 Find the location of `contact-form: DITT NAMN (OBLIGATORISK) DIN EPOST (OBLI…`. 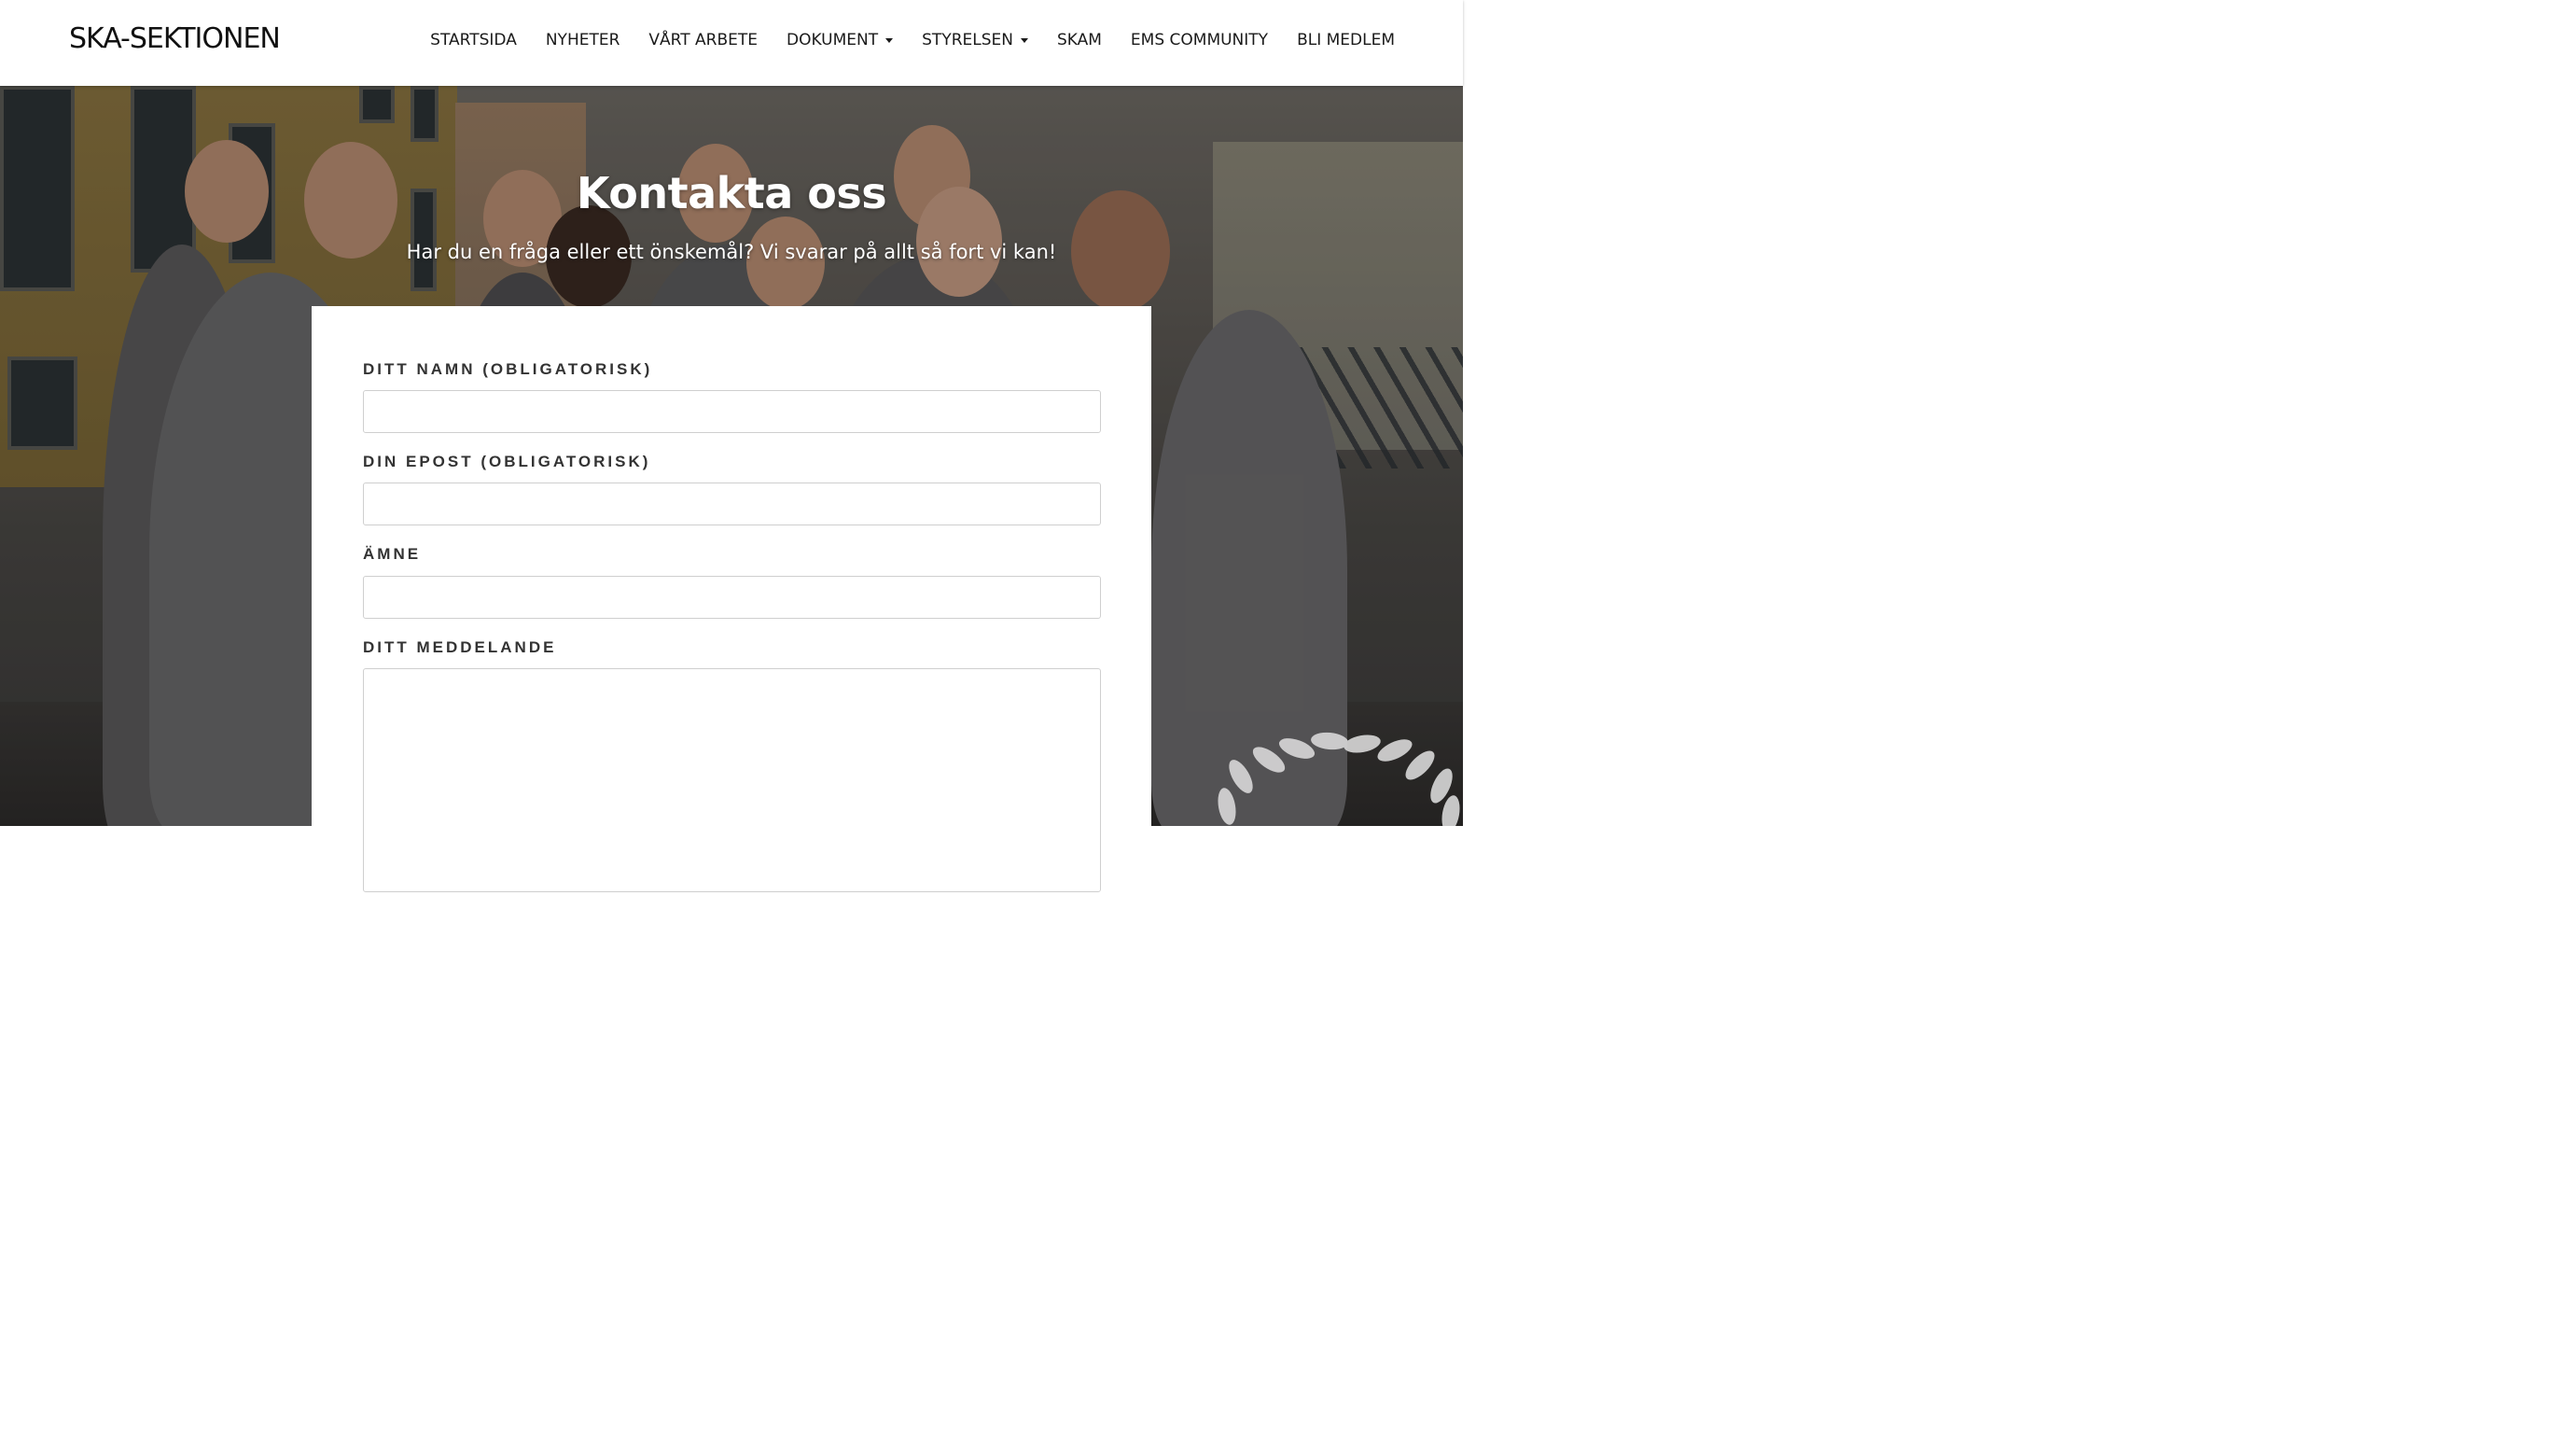

contact-form: DITT NAMN (OBLIGATORISK) DIN EPOST (OBLI… is located at coordinates (731, 599).